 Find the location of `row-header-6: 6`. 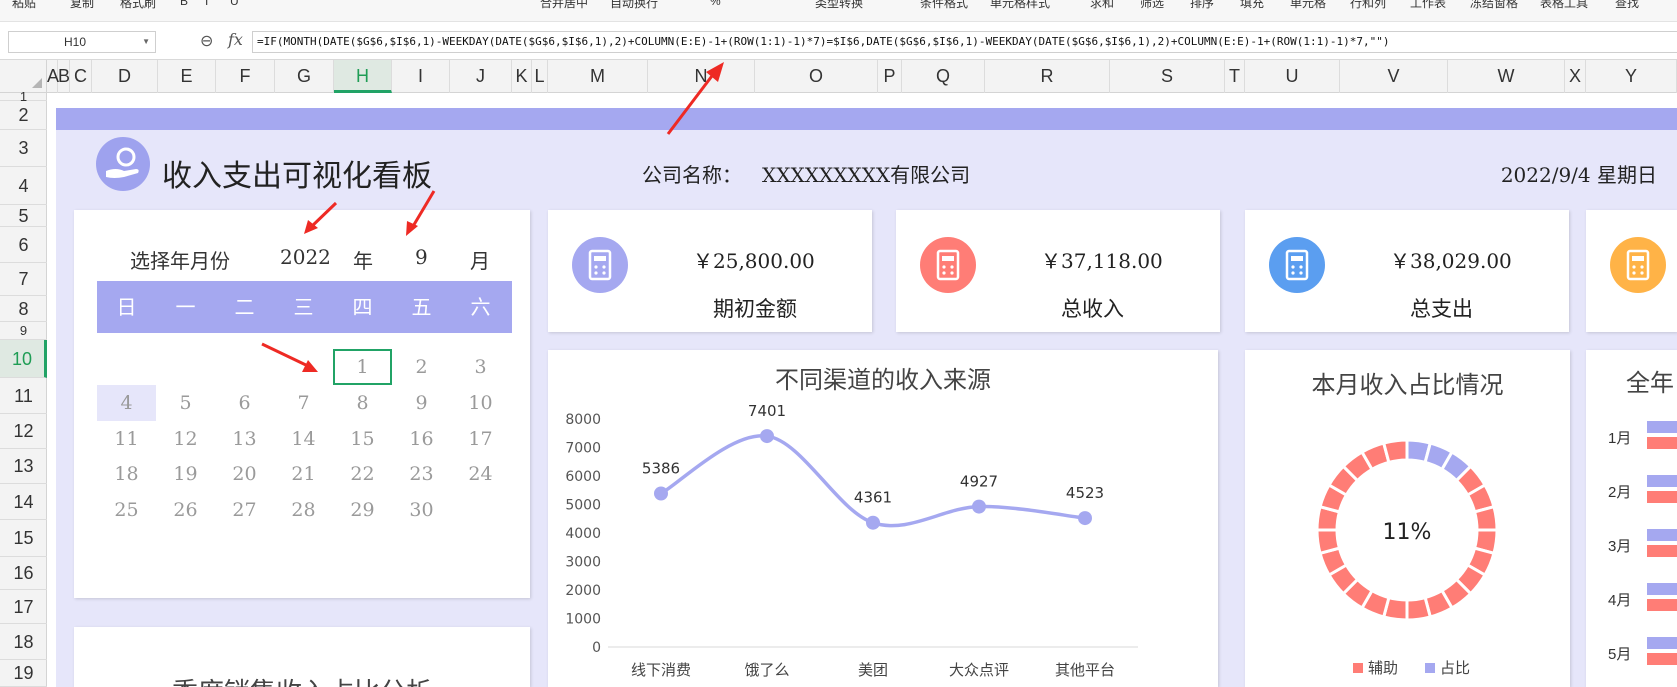

row-header-6: 6 is located at coordinates (23, 245).